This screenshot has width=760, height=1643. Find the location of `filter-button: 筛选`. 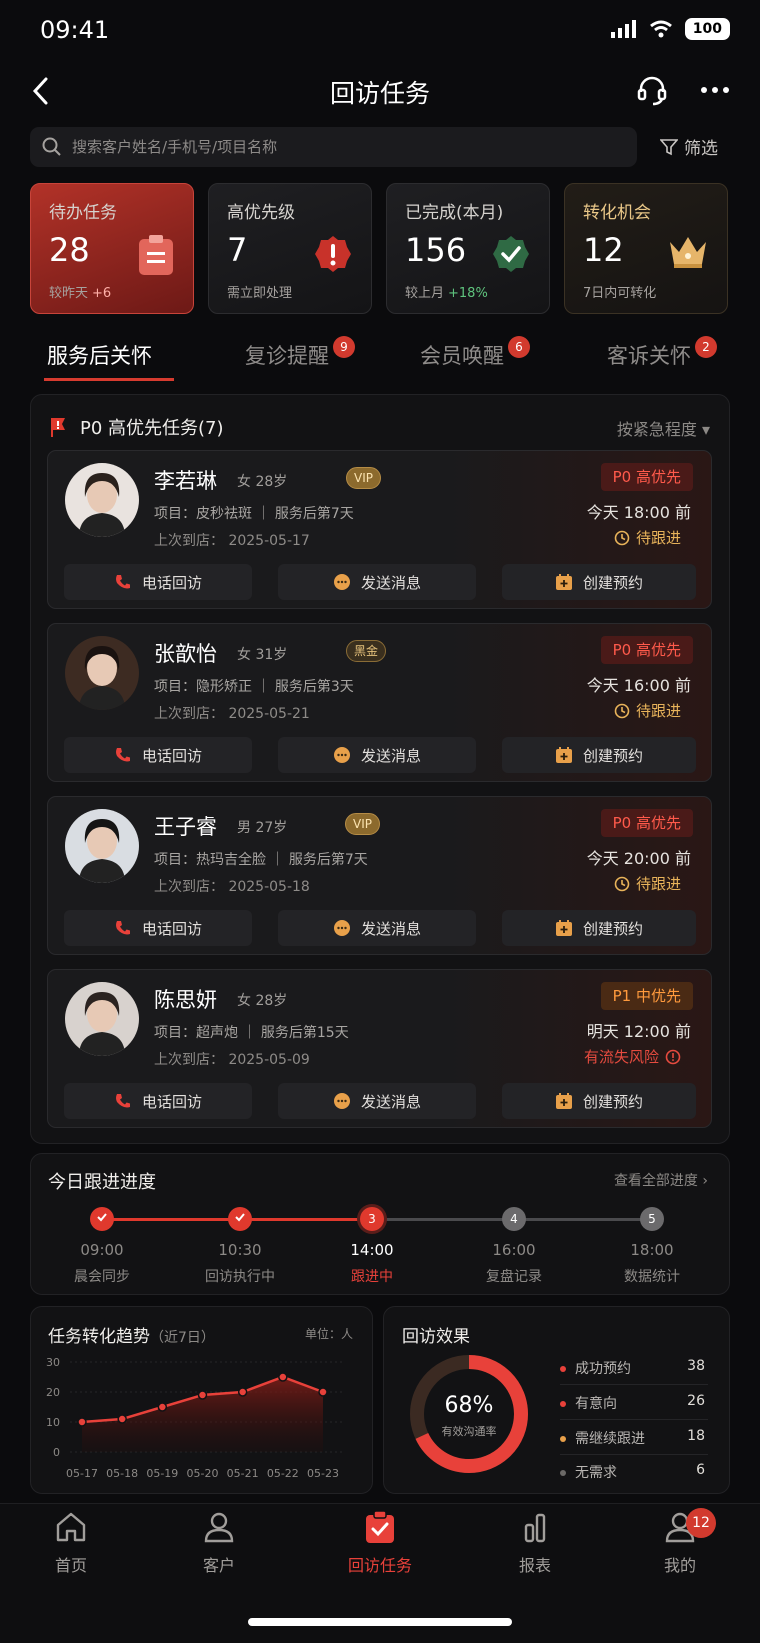

filter-button: 筛选 is located at coordinates (689, 146).